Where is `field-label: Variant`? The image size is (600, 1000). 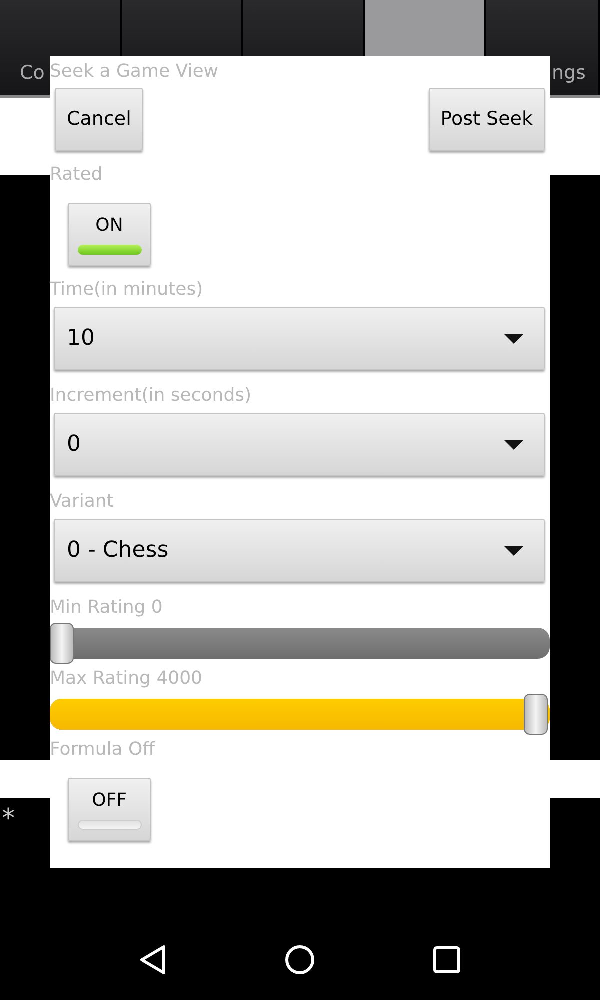 field-label: Variant is located at coordinates (82, 502).